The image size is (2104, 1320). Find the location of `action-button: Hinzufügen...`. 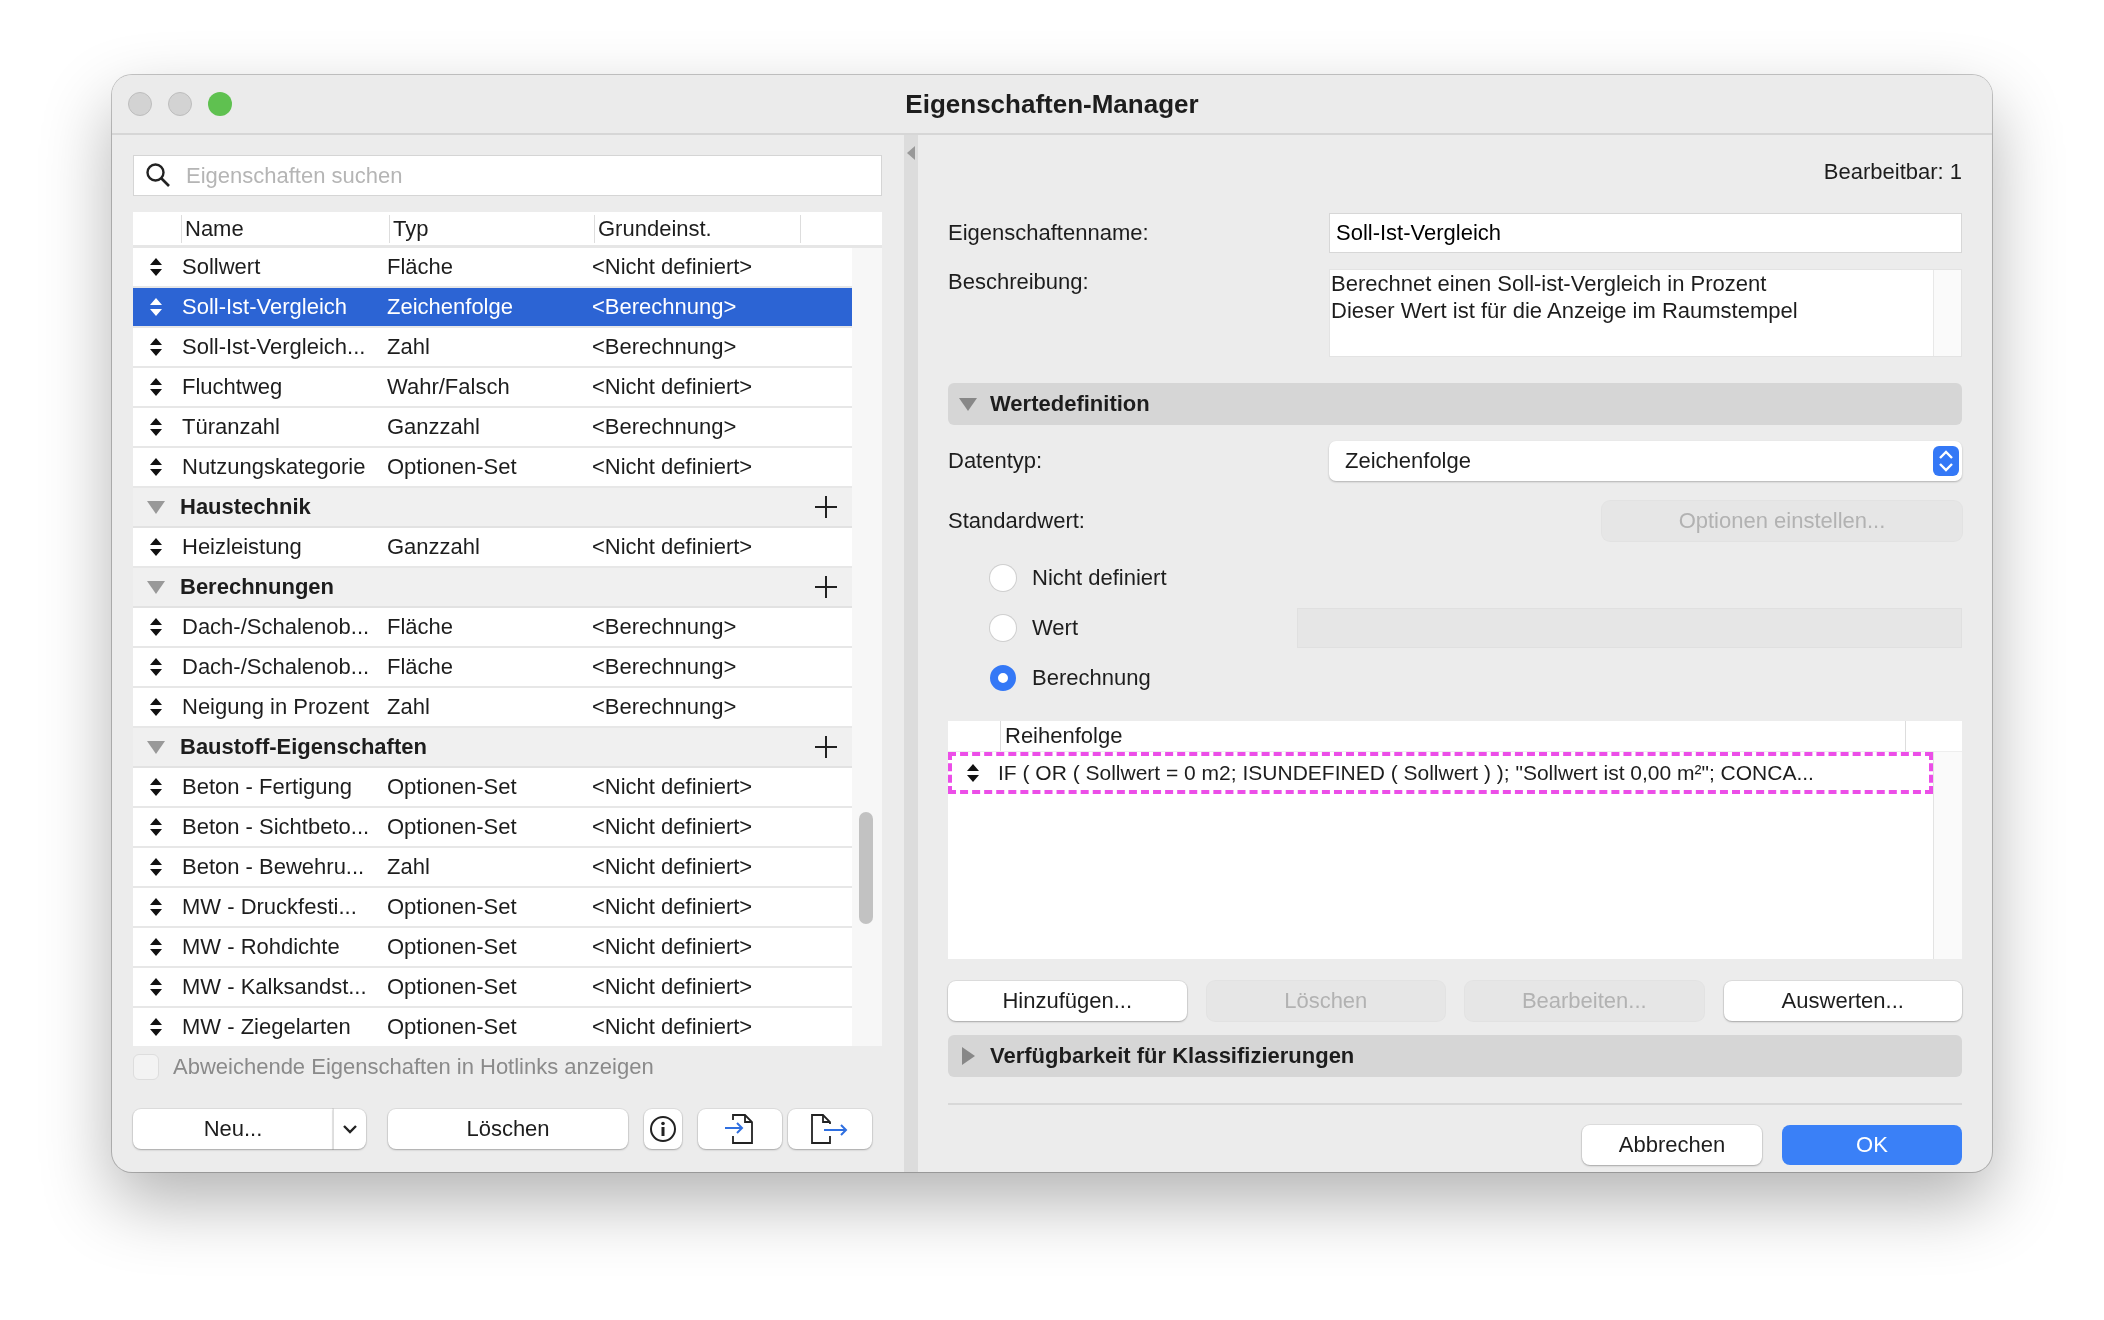

action-button: Hinzufügen... is located at coordinates (1067, 1001).